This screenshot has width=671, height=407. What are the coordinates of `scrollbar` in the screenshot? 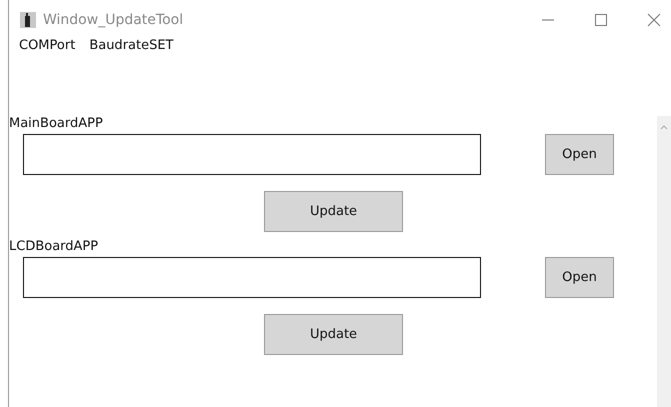 It's located at (664, 261).